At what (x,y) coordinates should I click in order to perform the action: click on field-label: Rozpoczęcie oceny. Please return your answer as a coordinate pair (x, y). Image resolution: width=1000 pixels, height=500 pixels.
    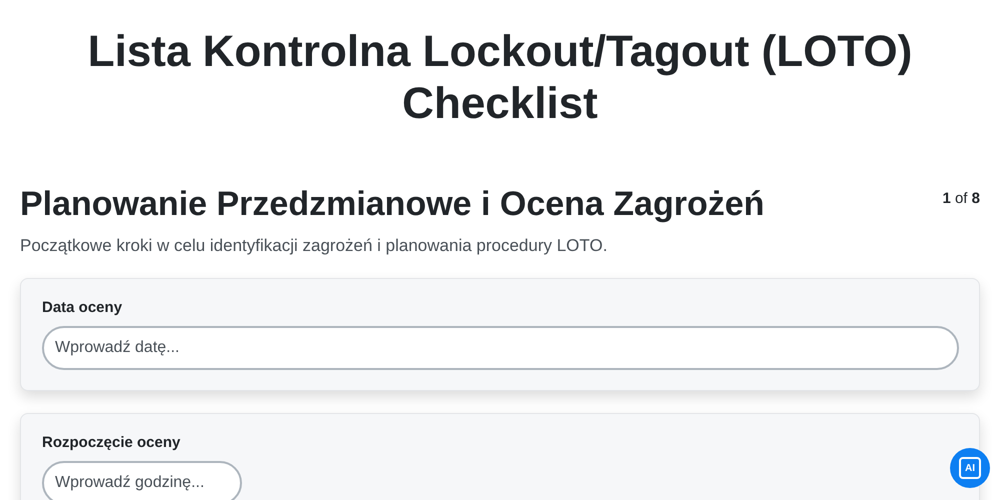
    Looking at the image, I should click on (112, 442).